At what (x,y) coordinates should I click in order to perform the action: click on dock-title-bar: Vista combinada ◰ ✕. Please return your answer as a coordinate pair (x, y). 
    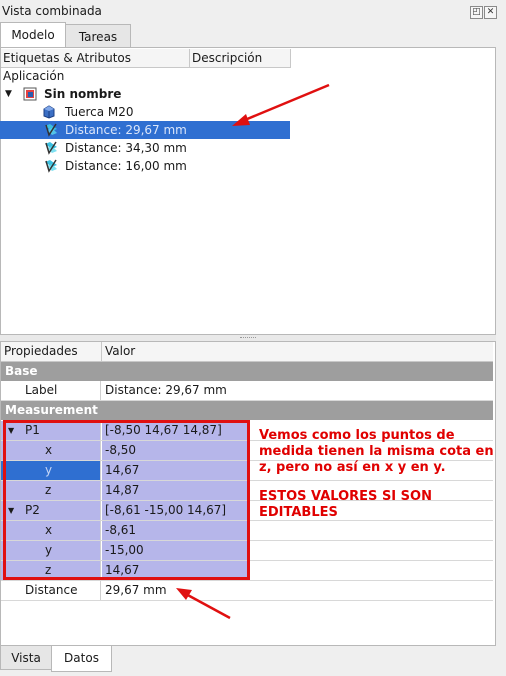
    Looking at the image, I should click on (253, 11).